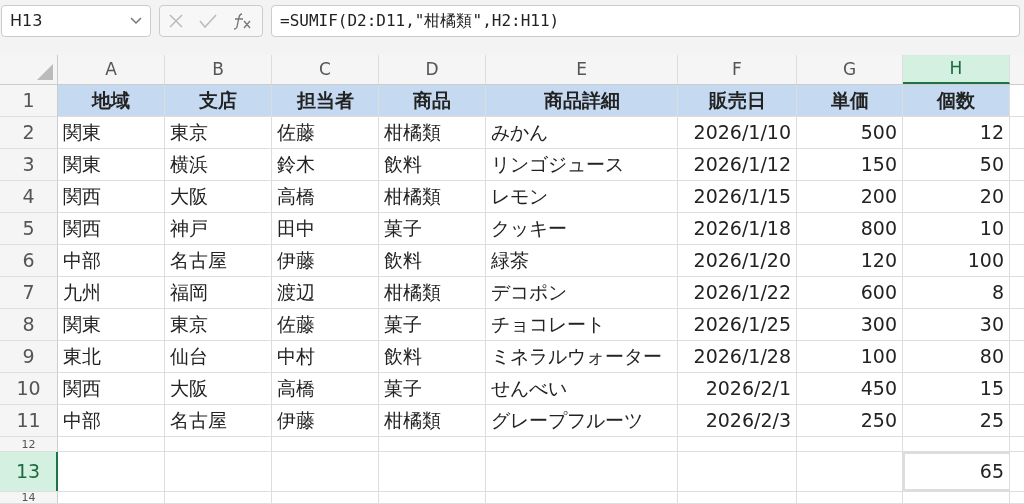  What do you see at coordinates (29, 356) in the screenshot?
I see `row-number: 9` at bounding box center [29, 356].